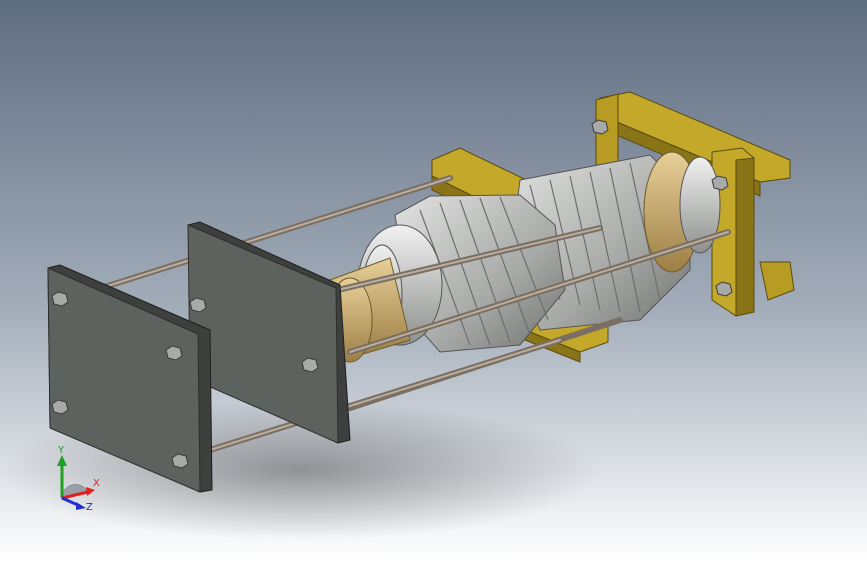 The height and width of the screenshot is (562, 867). I want to click on triad-y-label: Y, so click(61, 450).